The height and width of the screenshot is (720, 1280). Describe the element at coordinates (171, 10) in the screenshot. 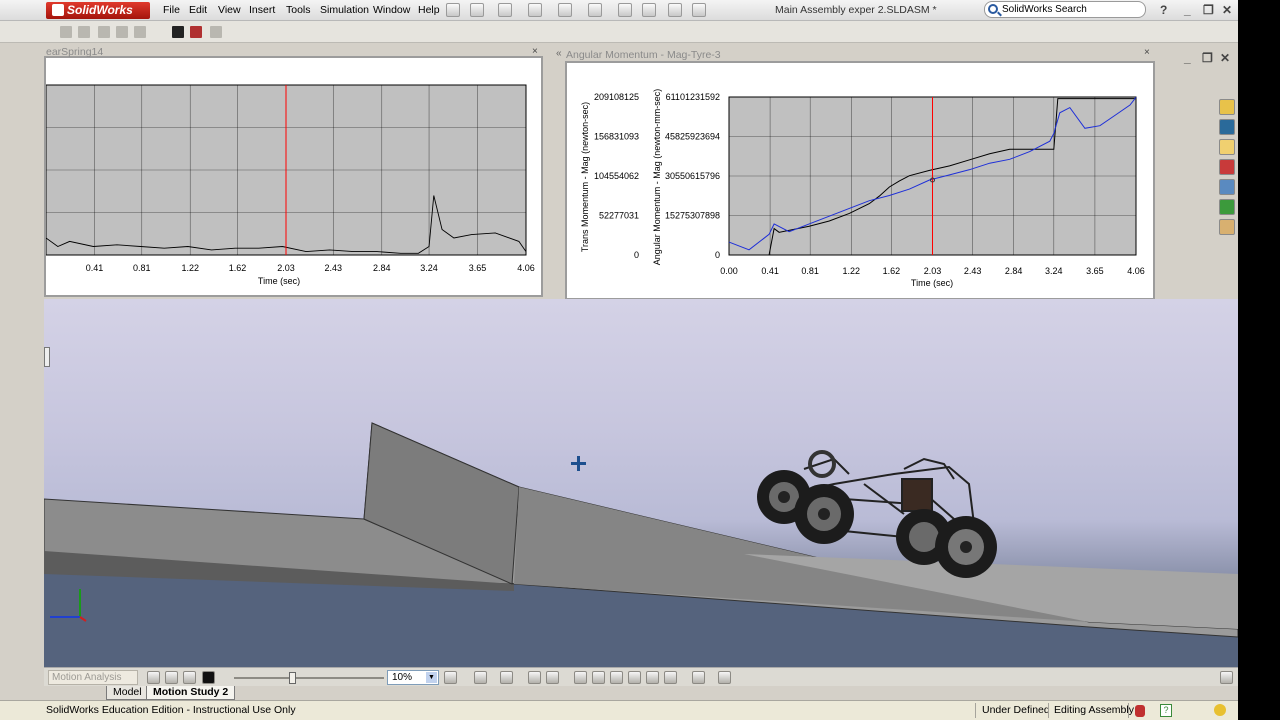

I see `menu-file: File` at that location.